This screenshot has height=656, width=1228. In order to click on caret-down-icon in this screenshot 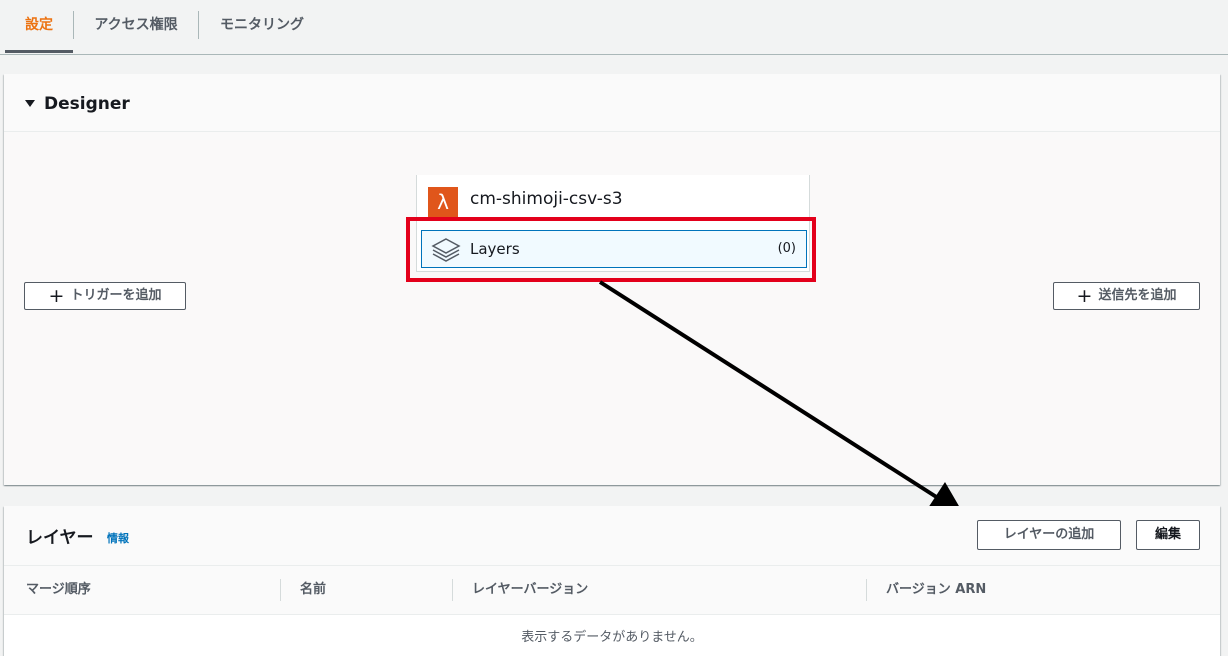, I will do `click(30, 103)`.